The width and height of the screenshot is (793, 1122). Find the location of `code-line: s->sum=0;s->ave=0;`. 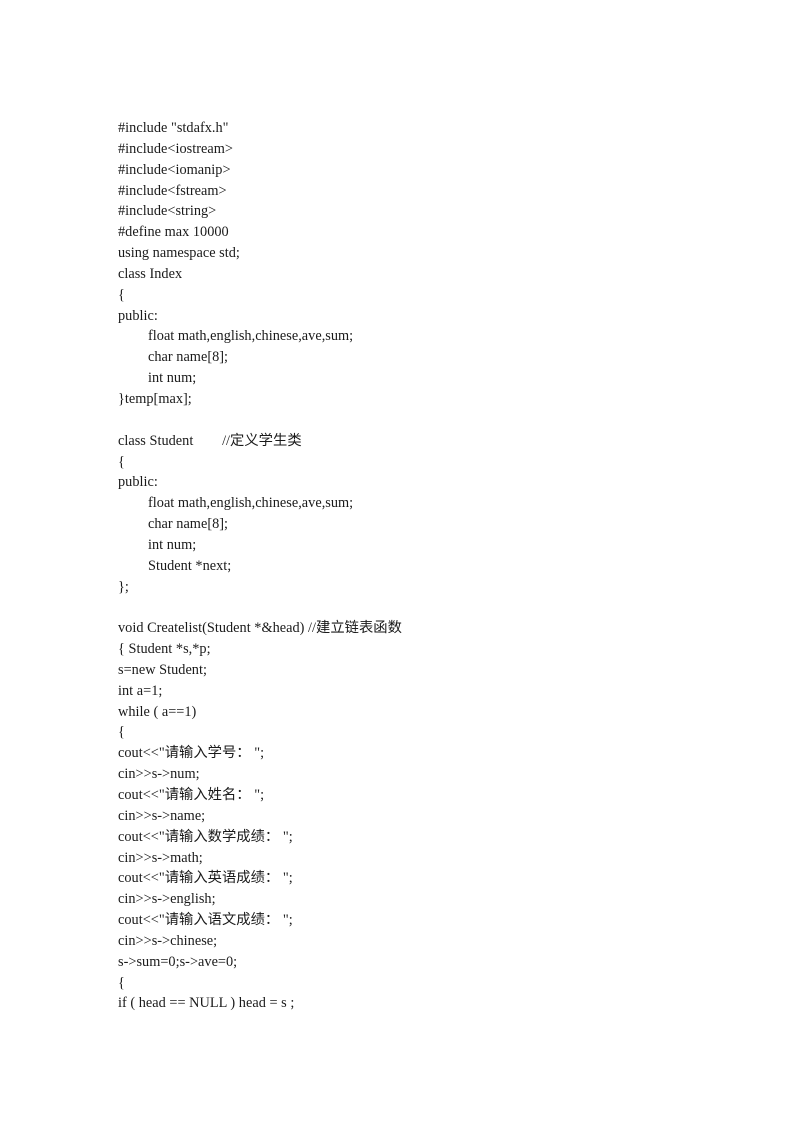

code-line: s->sum=0;s->ave=0; is located at coordinates (178, 961).